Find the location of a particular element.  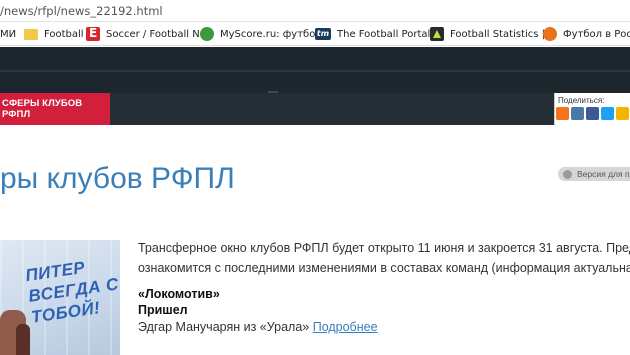

bookmark-myscore: MyScore.ru: футбол is located at coordinates (261, 33).